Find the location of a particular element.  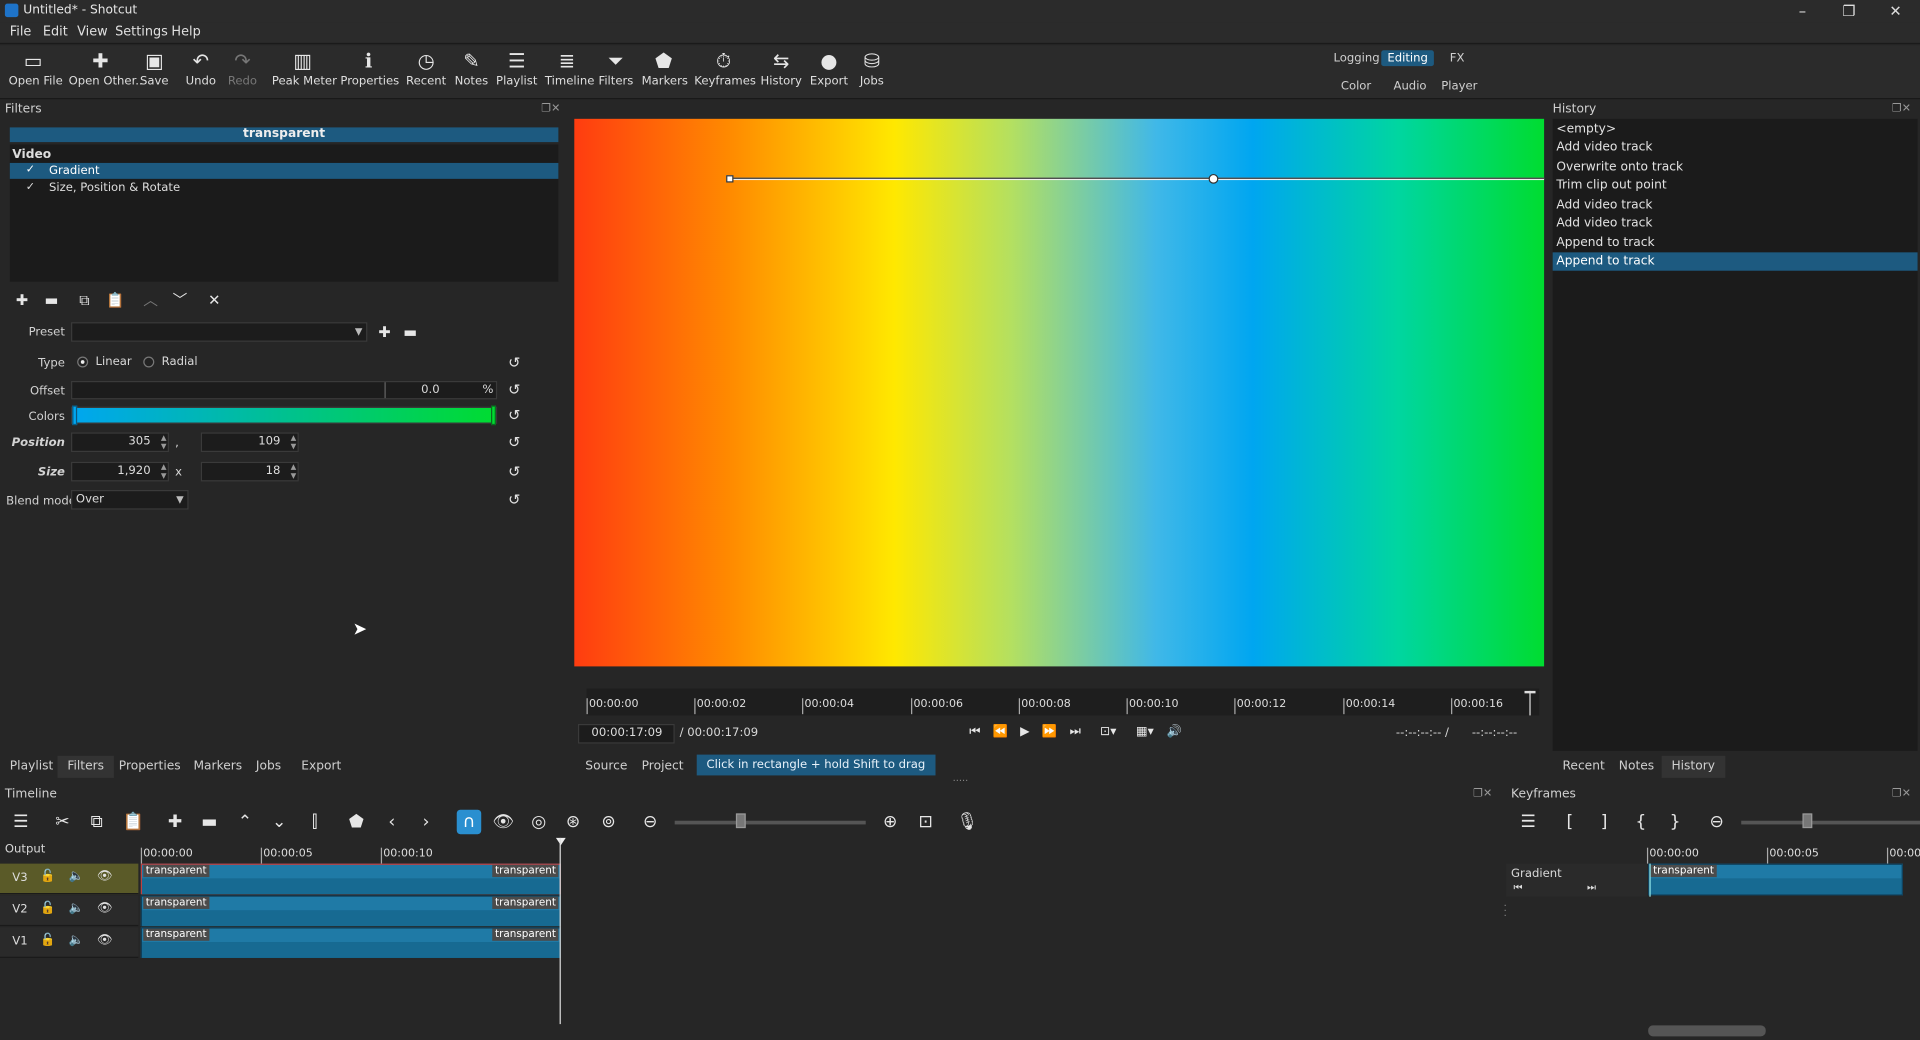

ripple-markers-icon: ⊚ is located at coordinates (608, 822).